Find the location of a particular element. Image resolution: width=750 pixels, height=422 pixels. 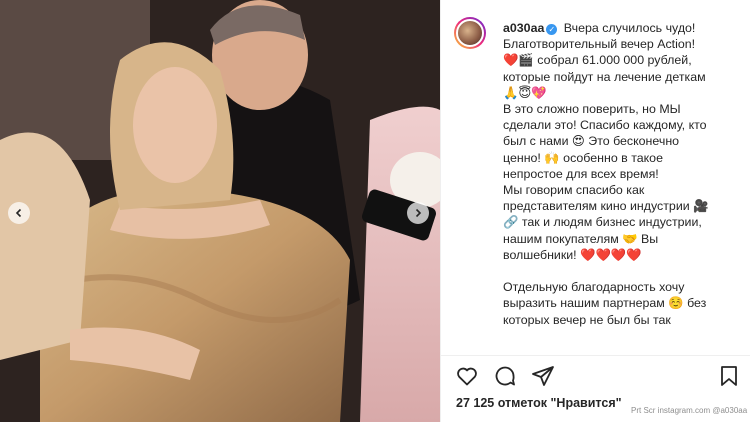

comment-button is located at coordinates (505, 376).